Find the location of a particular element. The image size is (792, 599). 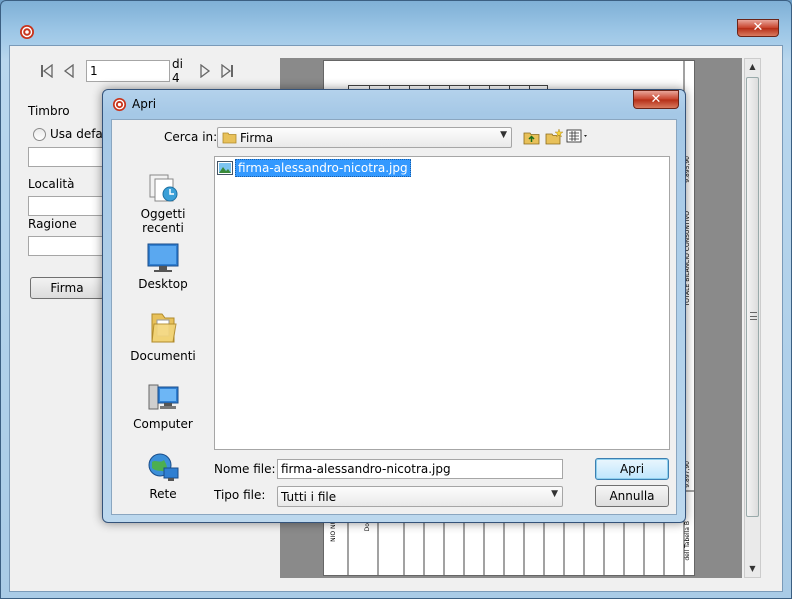

grip-icon is located at coordinates (753, 316).